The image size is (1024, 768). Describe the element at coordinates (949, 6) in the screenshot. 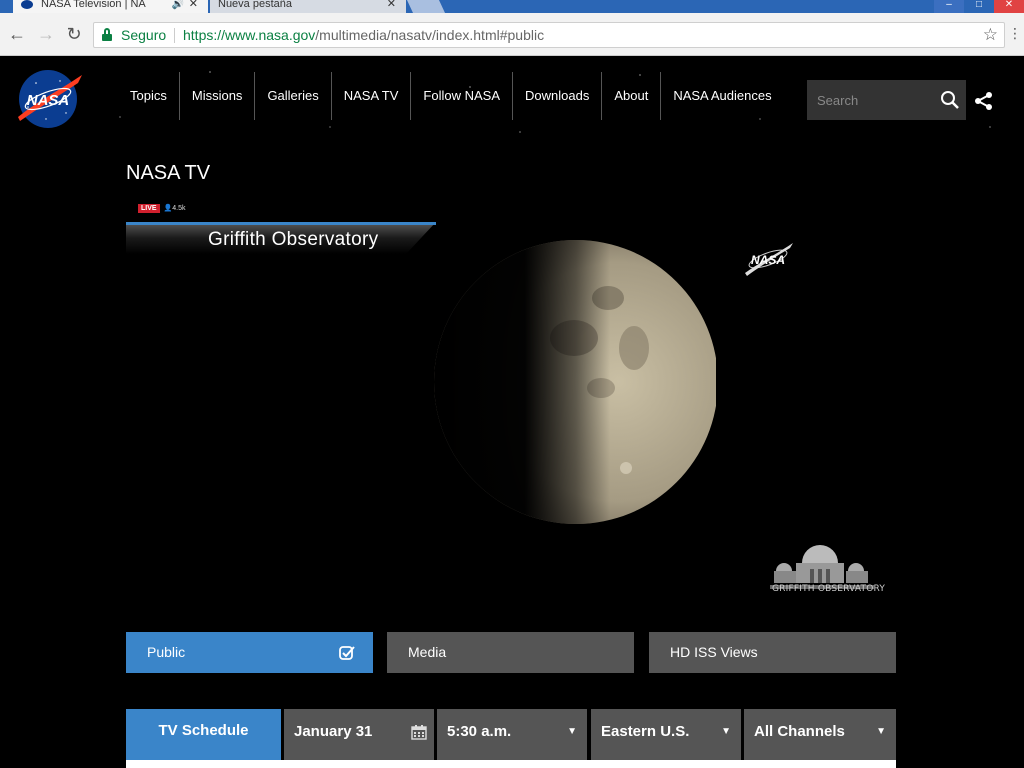

I see `minimize-button: –` at that location.